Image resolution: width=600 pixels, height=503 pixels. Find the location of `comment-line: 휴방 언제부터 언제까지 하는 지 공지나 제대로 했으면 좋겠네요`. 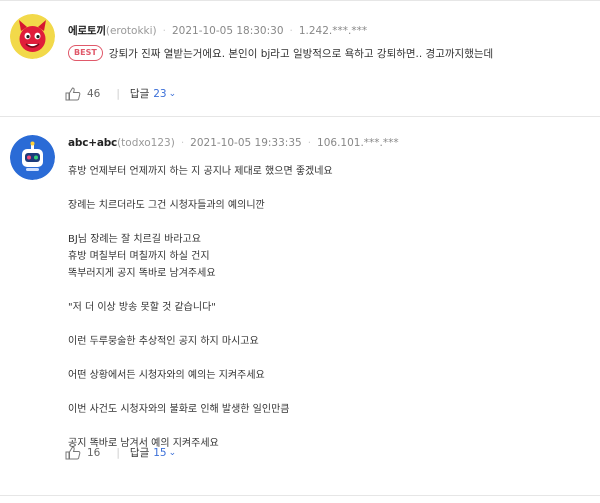

comment-line: 휴방 언제부터 언제까지 하는 지 공지나 제대로 했으면 좋겠네요 is located at coordinates (200, 171).